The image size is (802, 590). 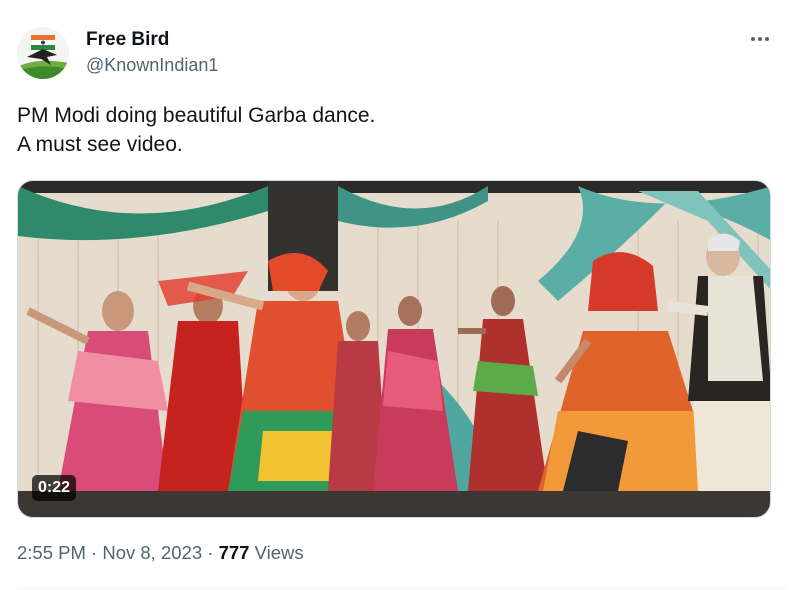 I want to click on tweet-date: Nov 8, 2023, so click(x=152, y=552).